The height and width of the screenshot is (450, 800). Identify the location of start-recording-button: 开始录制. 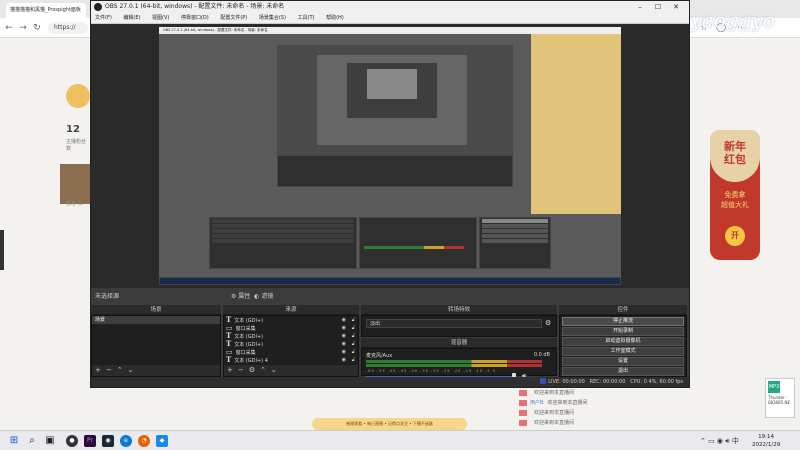
(623, 331).